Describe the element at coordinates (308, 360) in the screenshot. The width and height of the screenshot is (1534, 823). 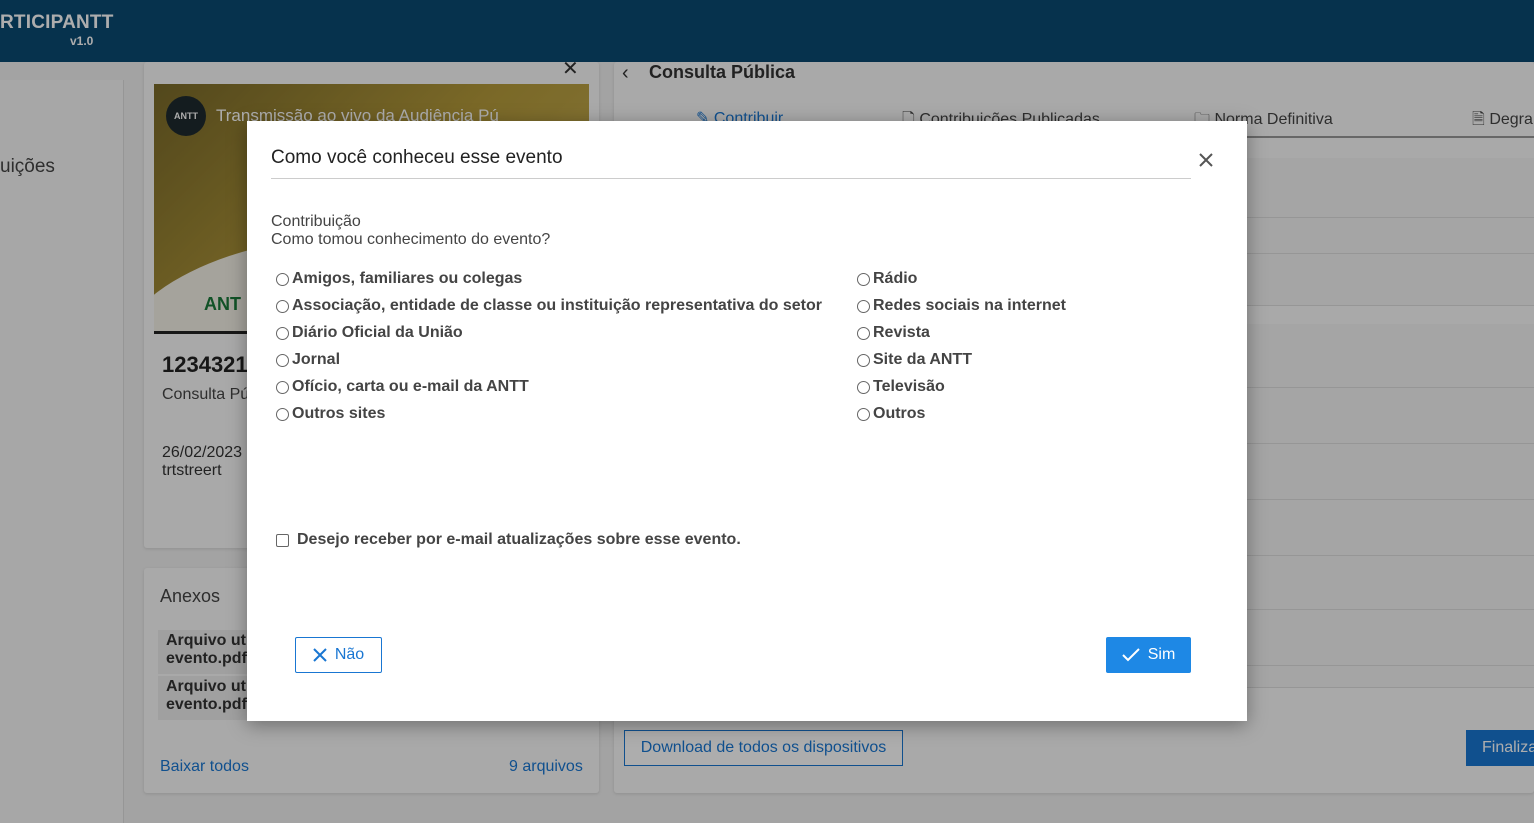
I see `radio-option-jornal: Jornal` at that location.